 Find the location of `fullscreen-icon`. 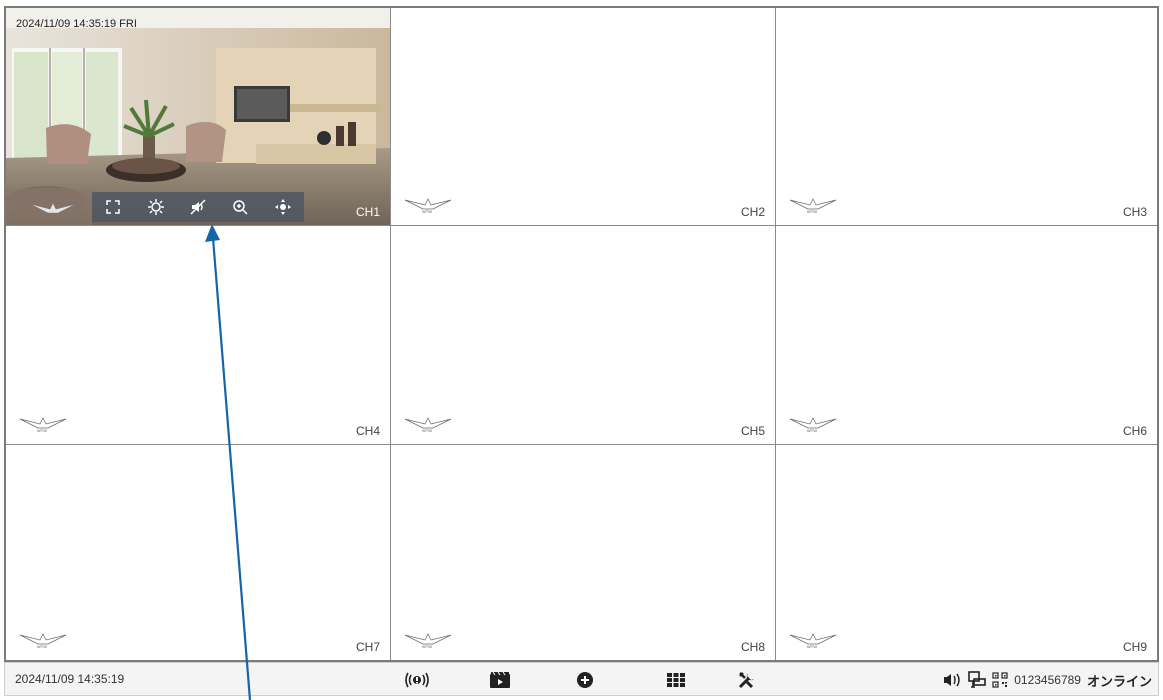

fullscreen-icon is located at coordinates (113, 207).